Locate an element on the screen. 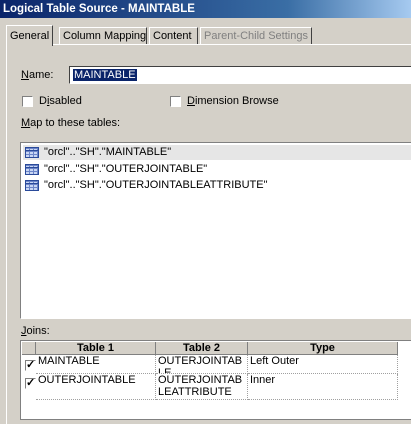 The image size is (411, 424). join-type-cell: Inner is located at coordinates (323, 387).